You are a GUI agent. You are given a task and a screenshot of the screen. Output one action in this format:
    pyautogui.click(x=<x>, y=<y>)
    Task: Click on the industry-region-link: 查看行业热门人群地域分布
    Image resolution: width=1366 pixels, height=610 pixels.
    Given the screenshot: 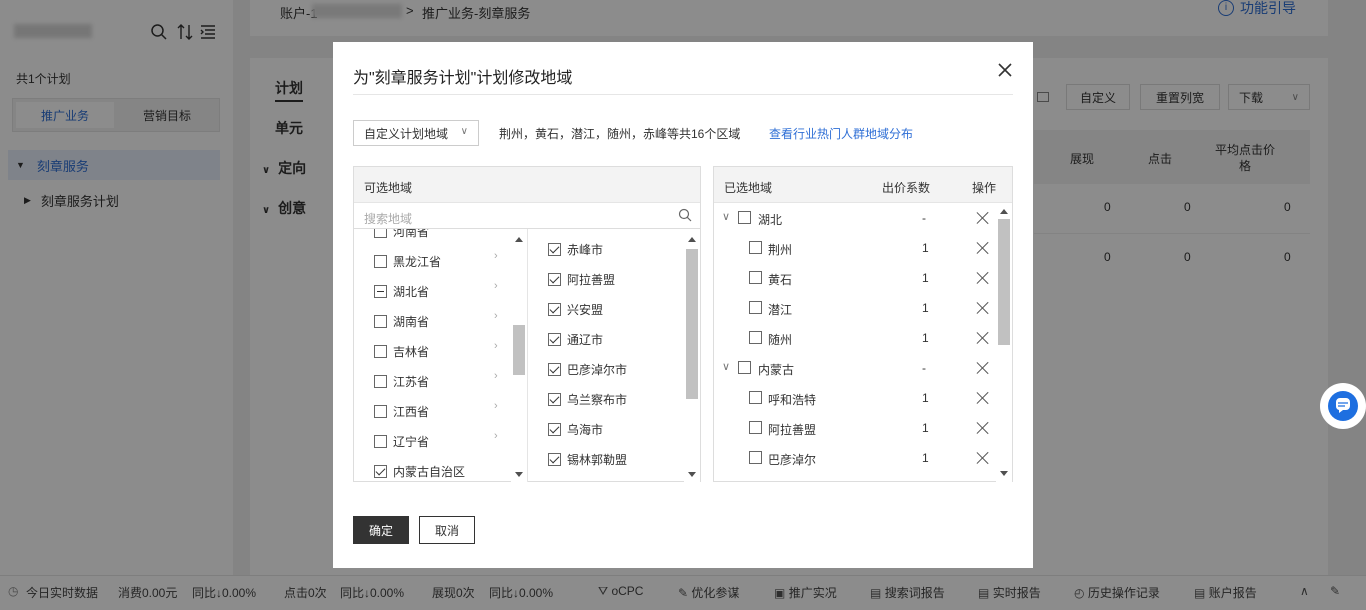 What is the action you would take?
    pyautogui.click(x=841, y=133)
    